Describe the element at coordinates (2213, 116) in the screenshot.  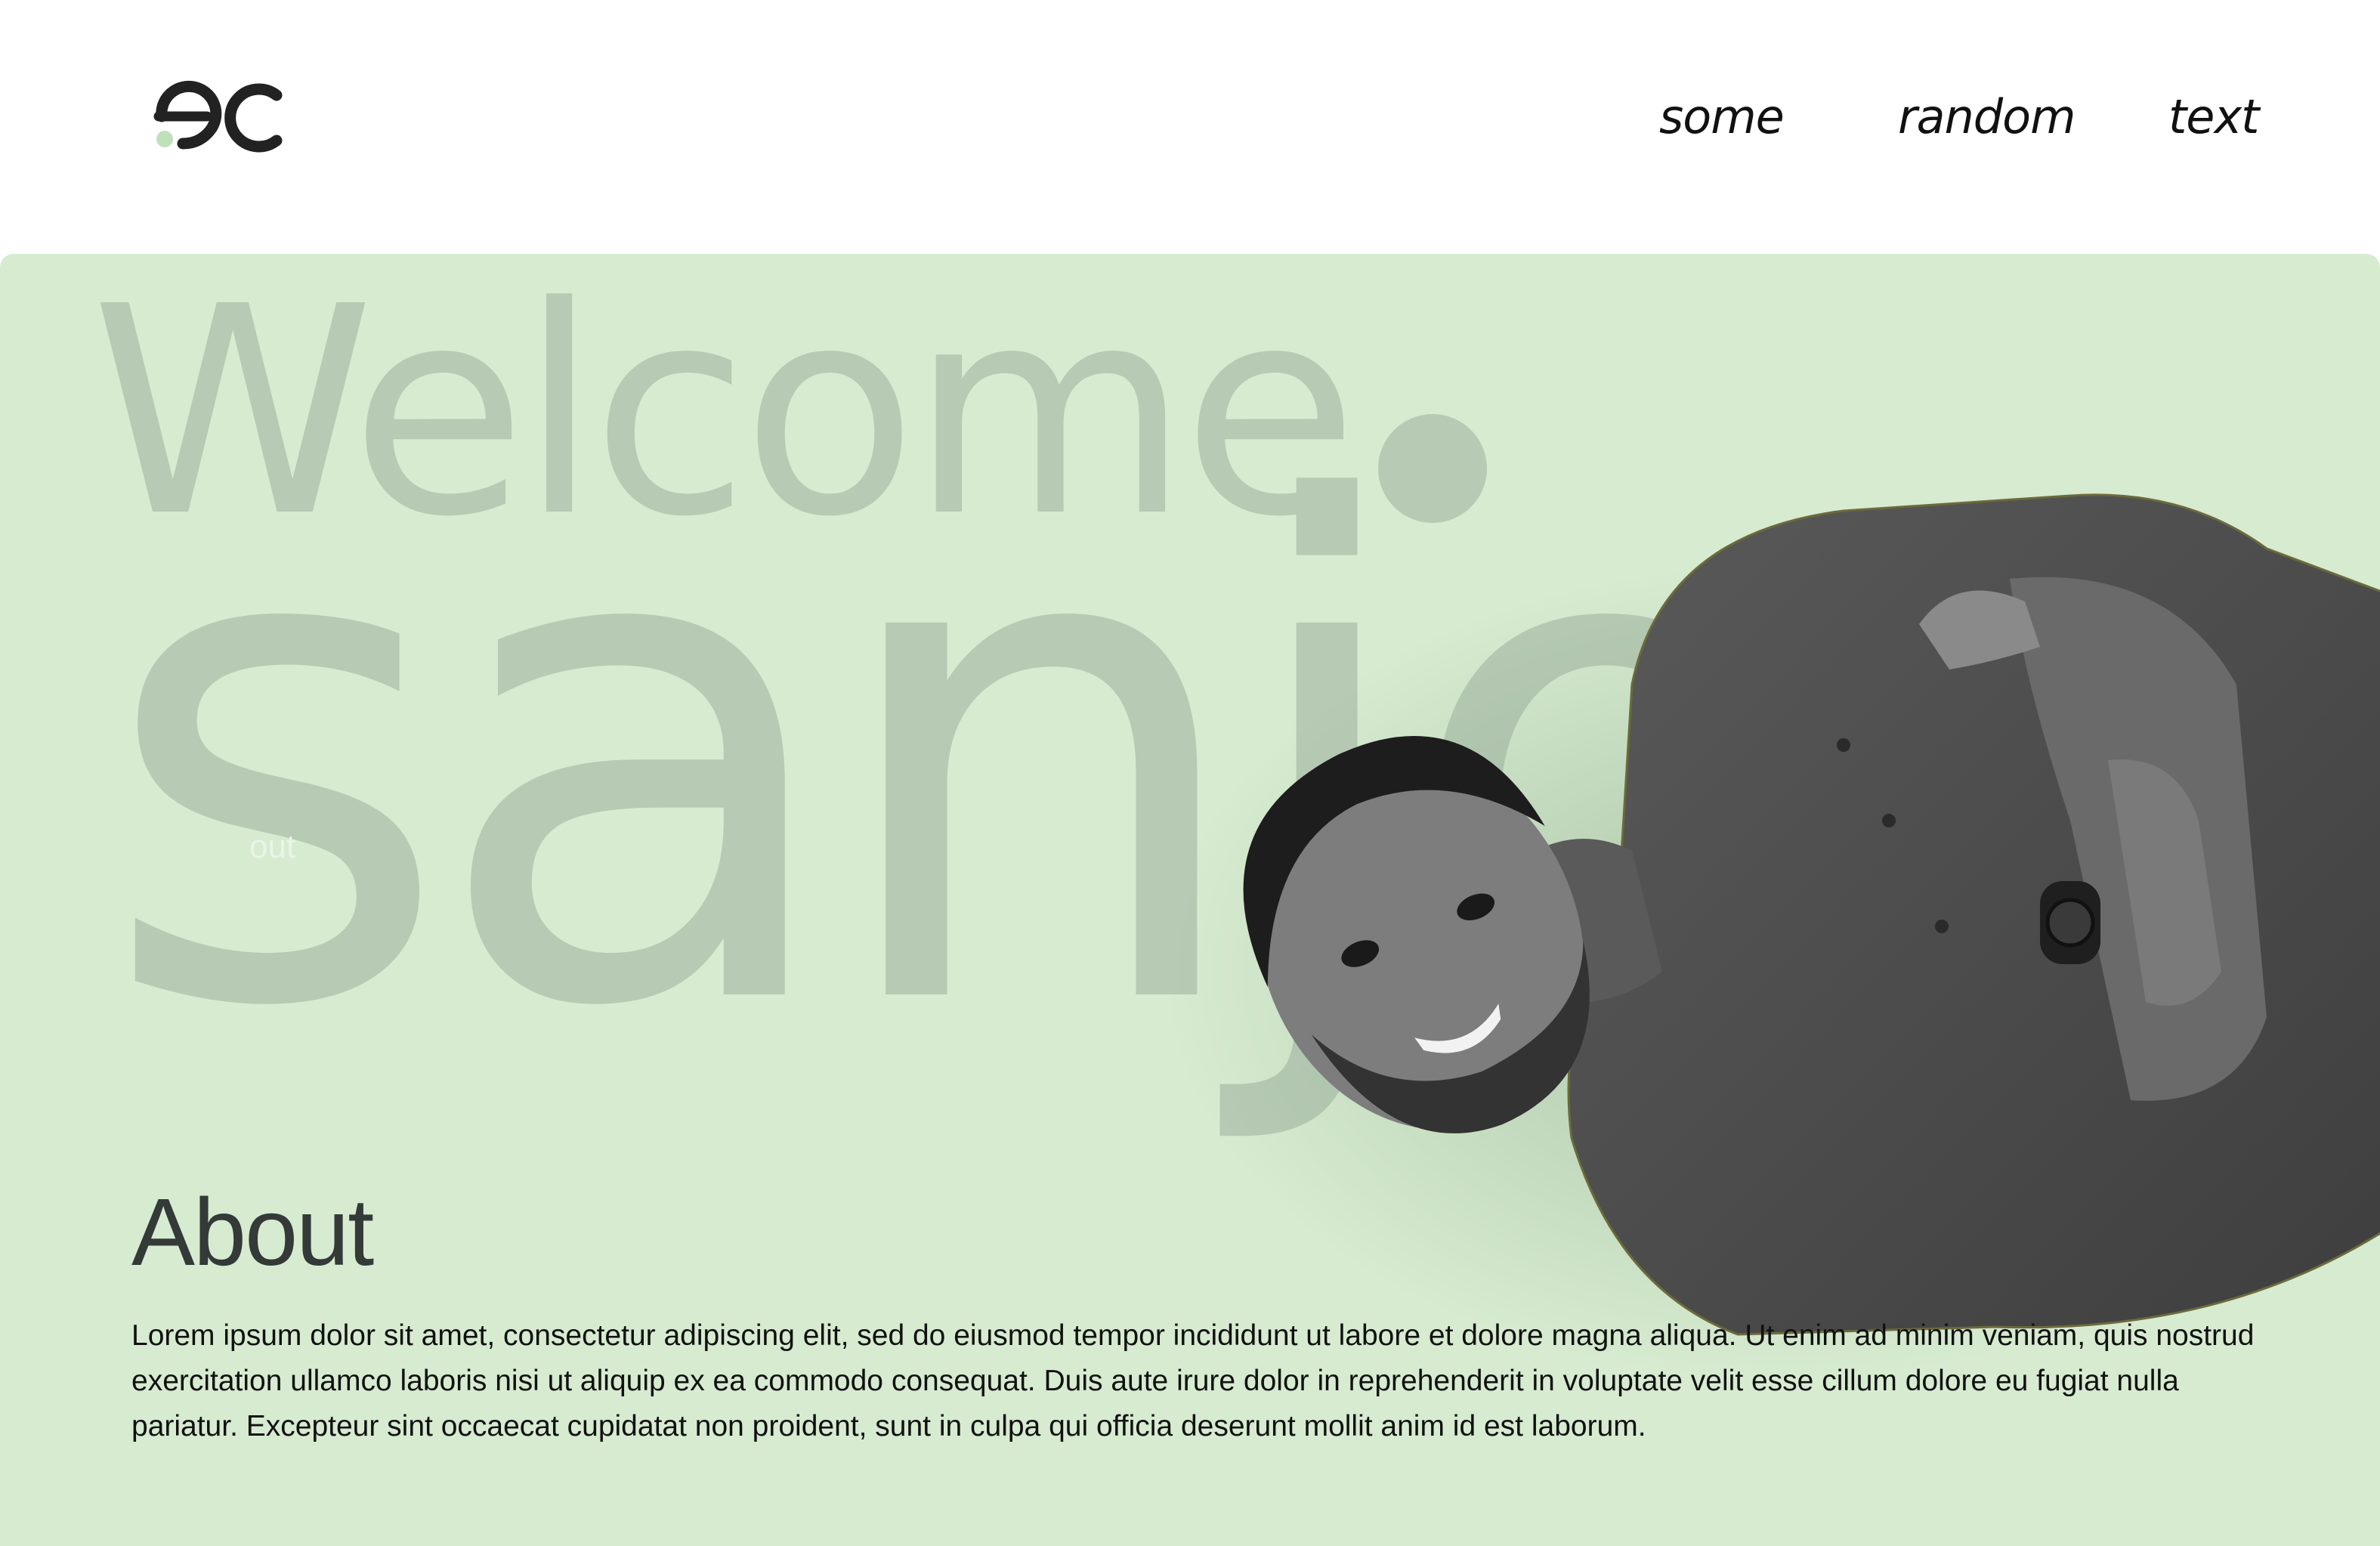
I see `nav-link-text: text` at that location.